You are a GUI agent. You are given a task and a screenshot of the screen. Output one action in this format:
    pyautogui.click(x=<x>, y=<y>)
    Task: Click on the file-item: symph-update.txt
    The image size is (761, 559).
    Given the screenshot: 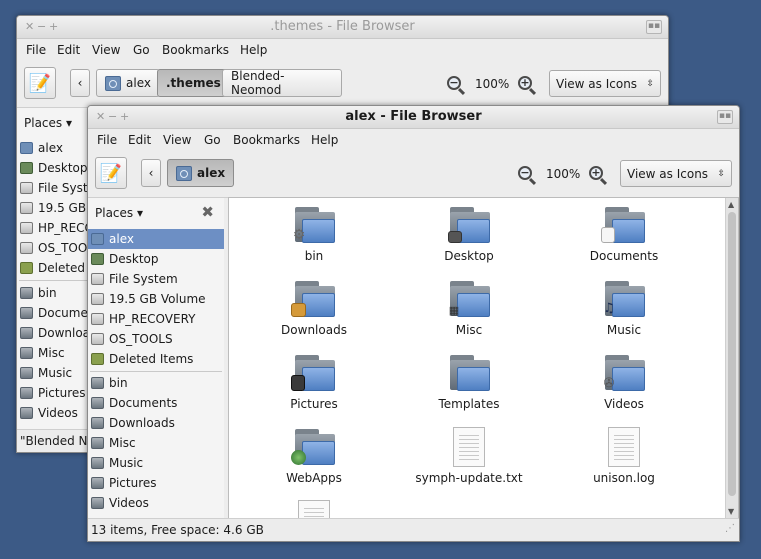 What is the action you would take?
    pyautogui.click(x=469, y=456)
    